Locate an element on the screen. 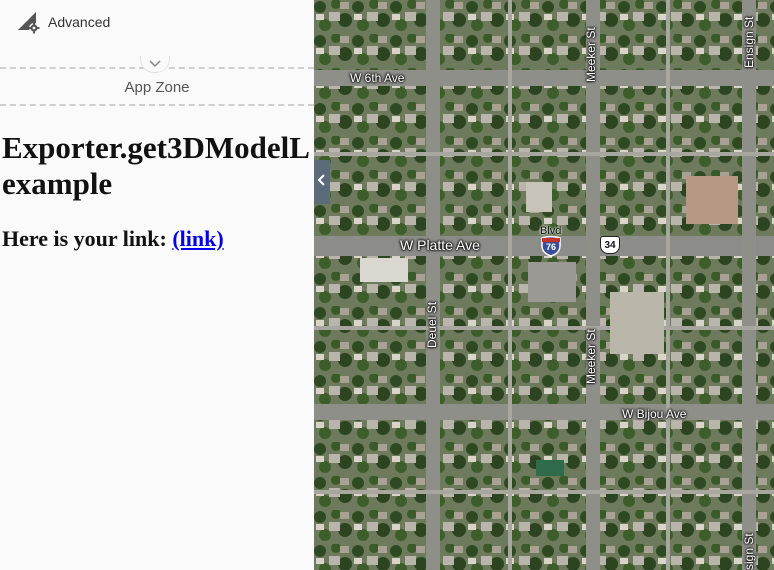 This screenshot has height=570, width=774. street-label-meeker-st-top: Meeker St is located at coordinates (591, 54).